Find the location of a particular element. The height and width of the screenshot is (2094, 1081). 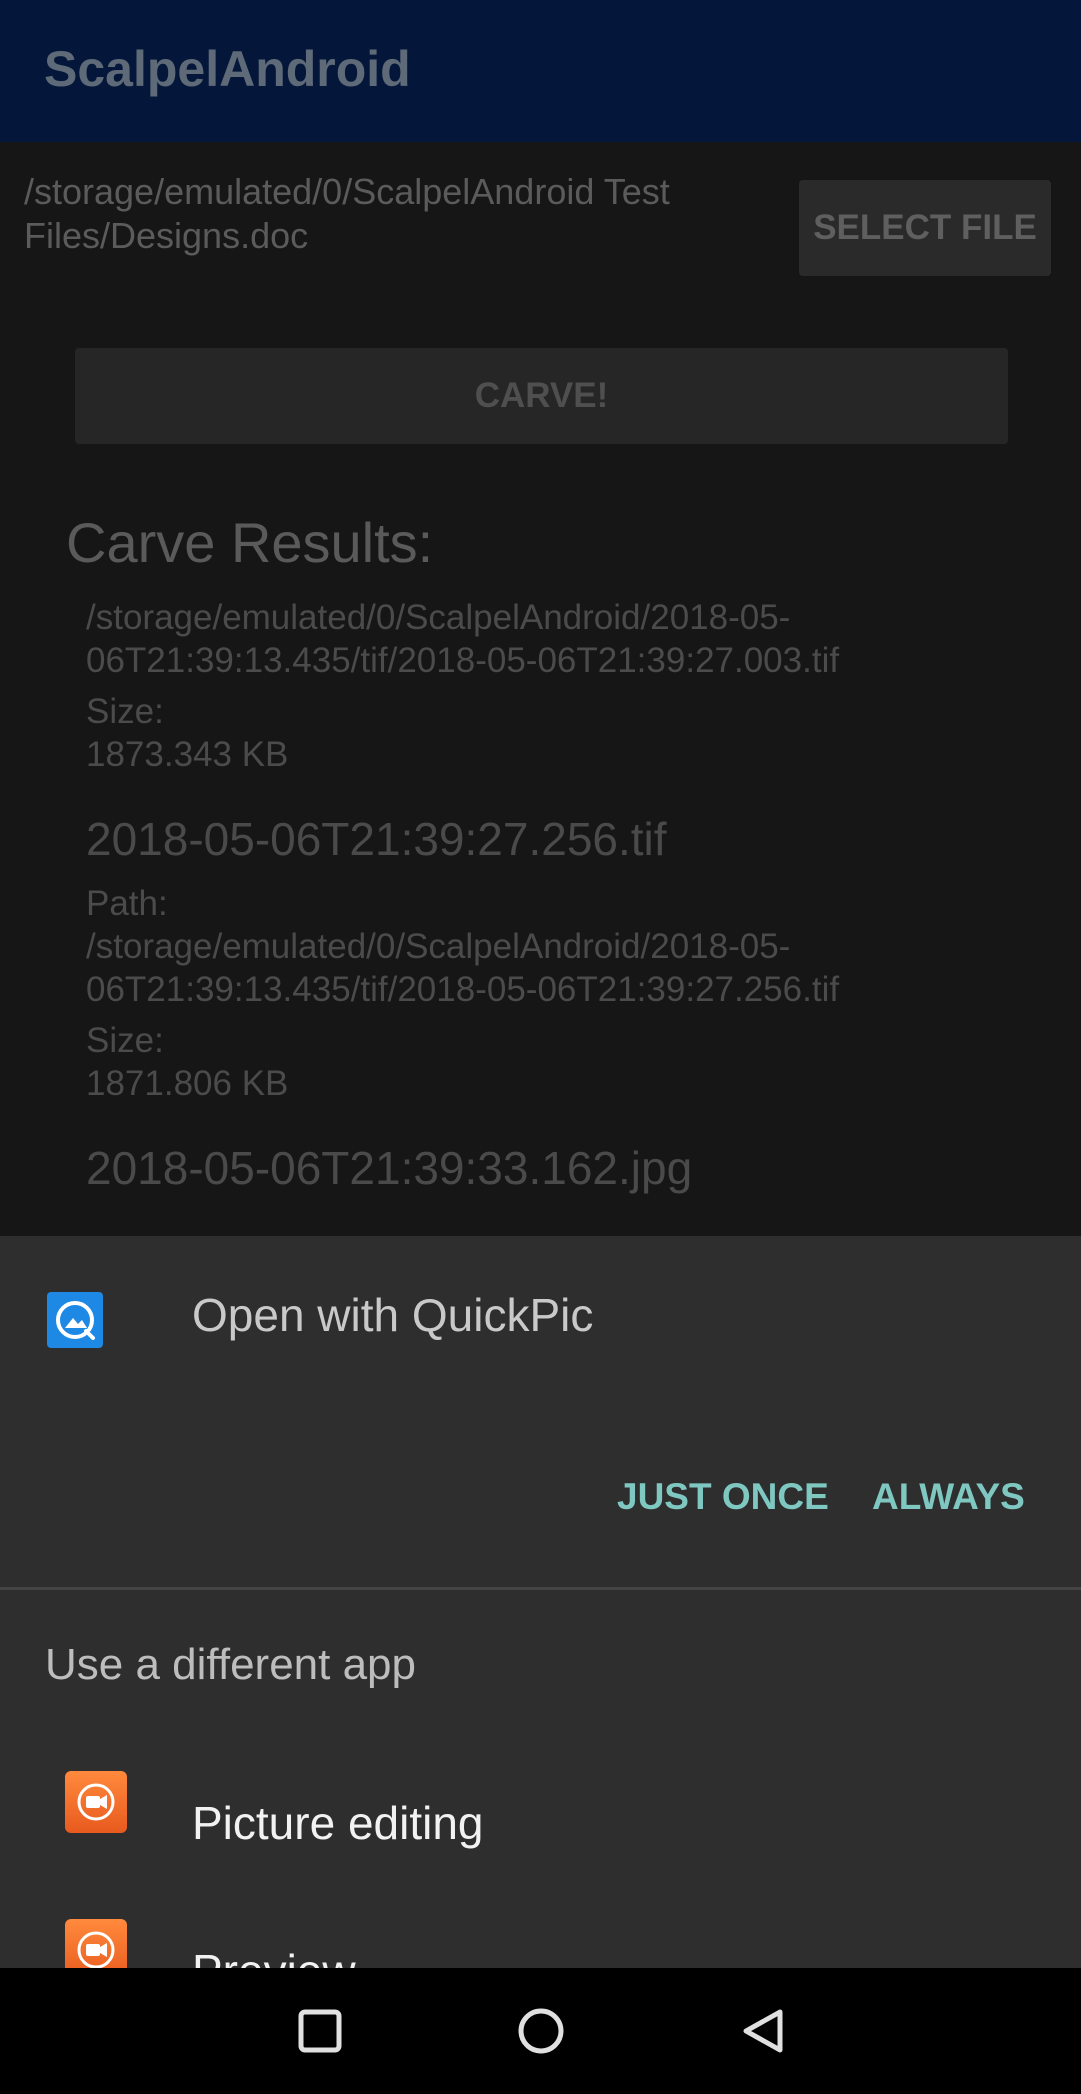

recents-icon is located at coordinates (320, 2031).